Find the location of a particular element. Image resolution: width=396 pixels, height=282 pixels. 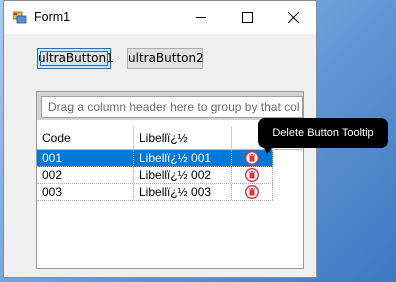

ultra-button-1: ultraButton1 is located at coordinates (75, 58).